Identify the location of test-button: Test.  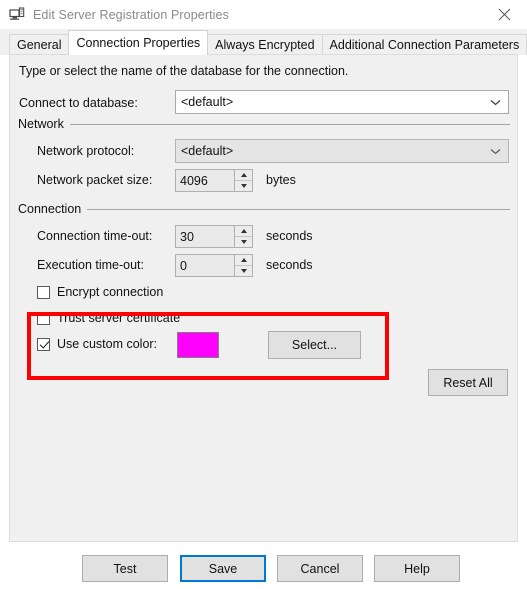
(125, 568).